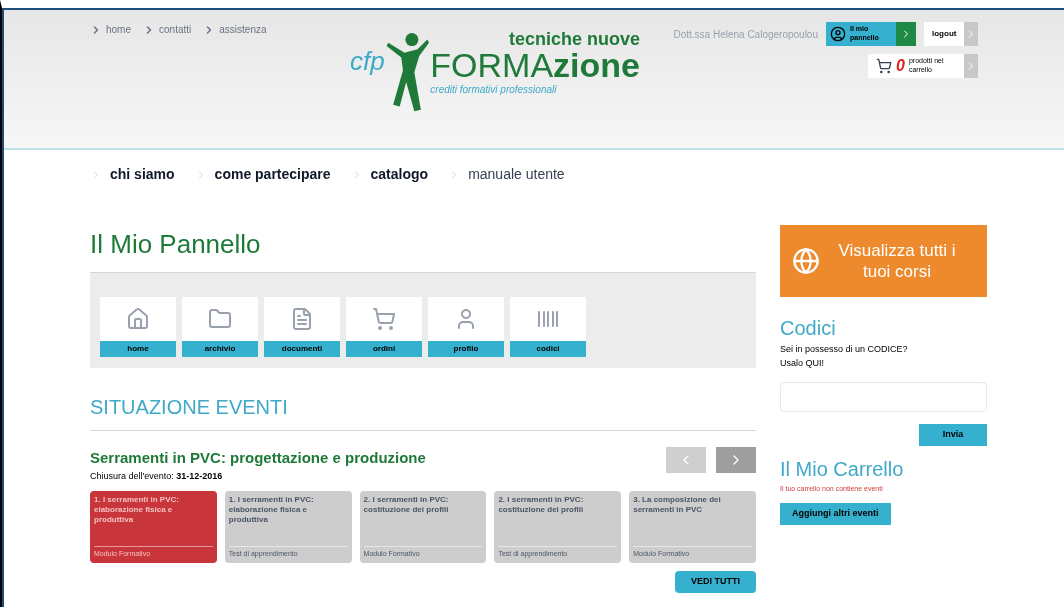 This screenshot has width=1064, height=607. I want to click on card-title: 3. La composizione dei serramenti in PVC, so click(677, 505).